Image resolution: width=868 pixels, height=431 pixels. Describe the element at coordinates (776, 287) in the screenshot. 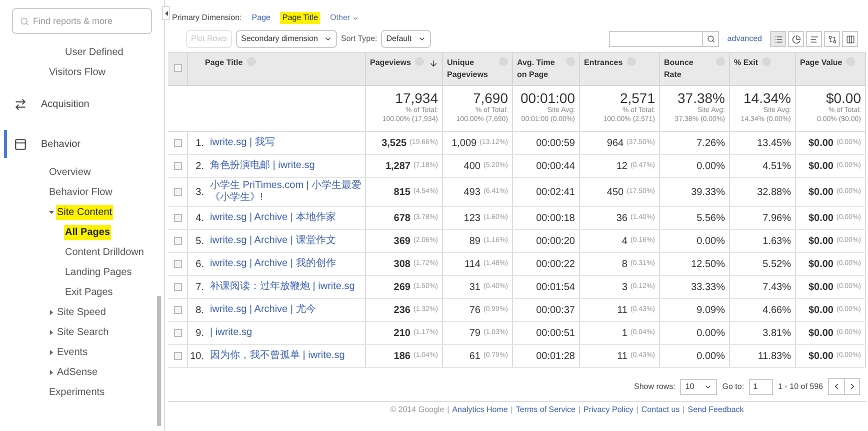

I see `metric-value: 7.43%` at that location.